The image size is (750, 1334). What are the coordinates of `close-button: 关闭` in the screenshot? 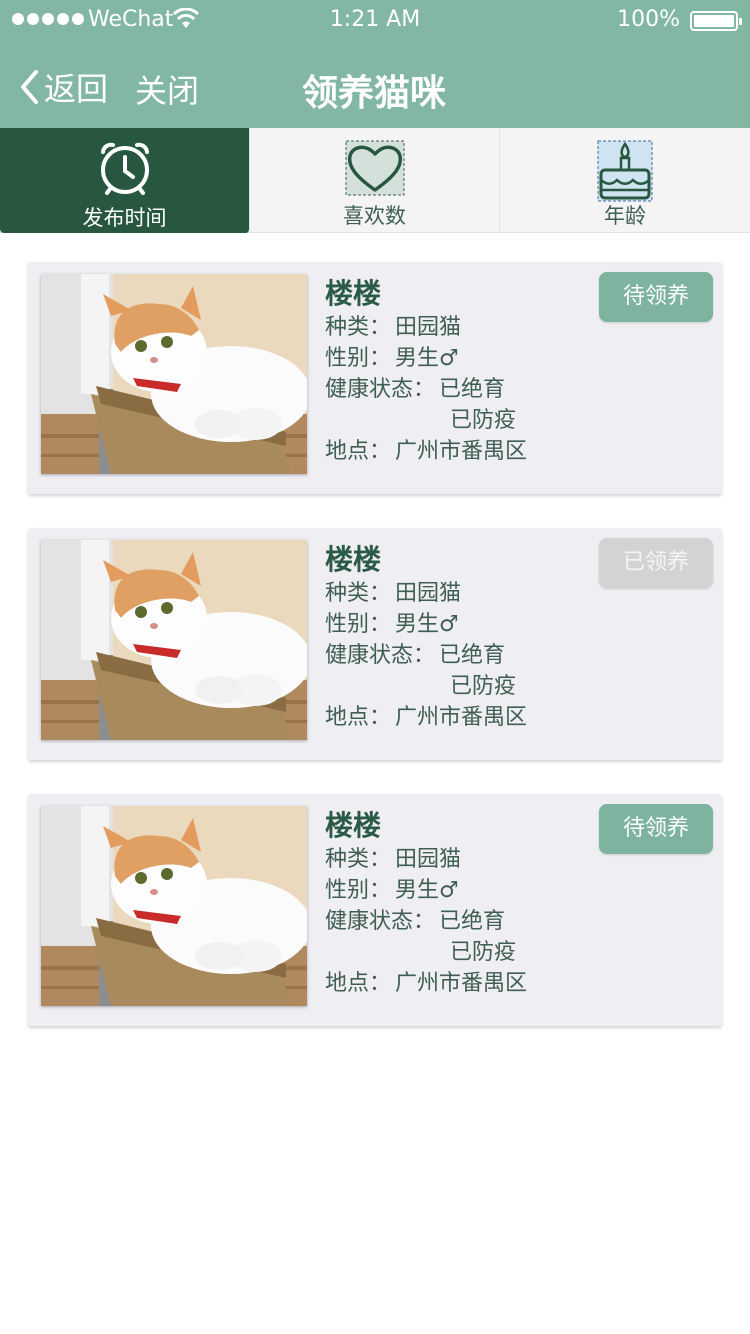 It's located at (167, 89).